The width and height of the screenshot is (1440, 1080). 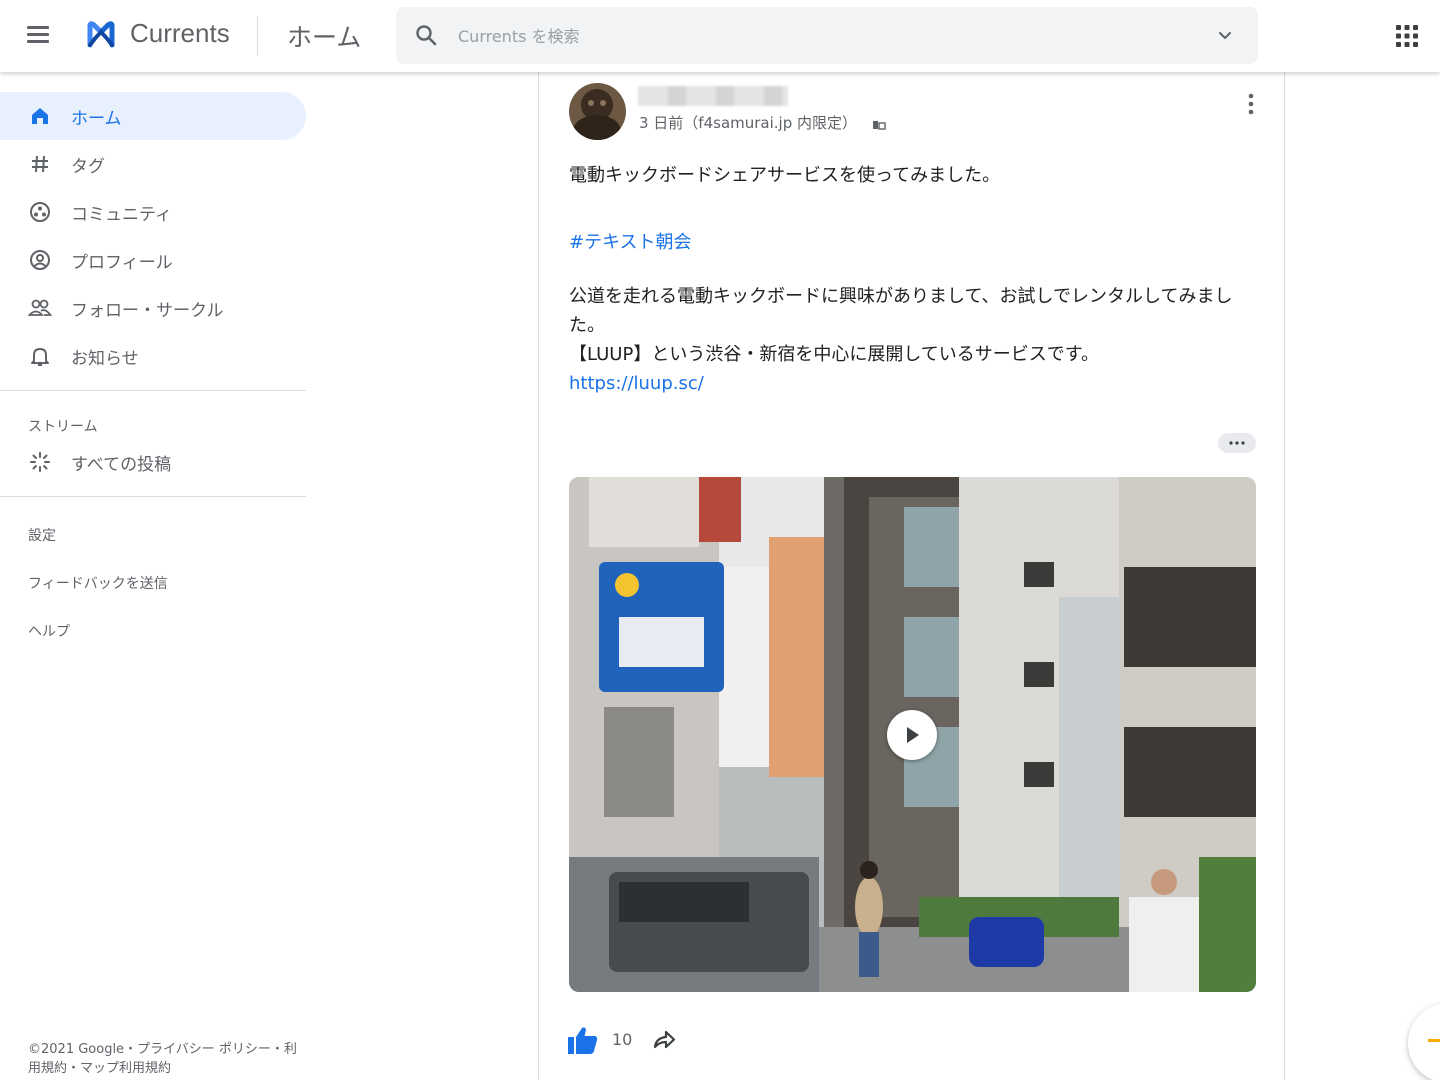 I want to click on community-icon, so click(x=40, y=212).